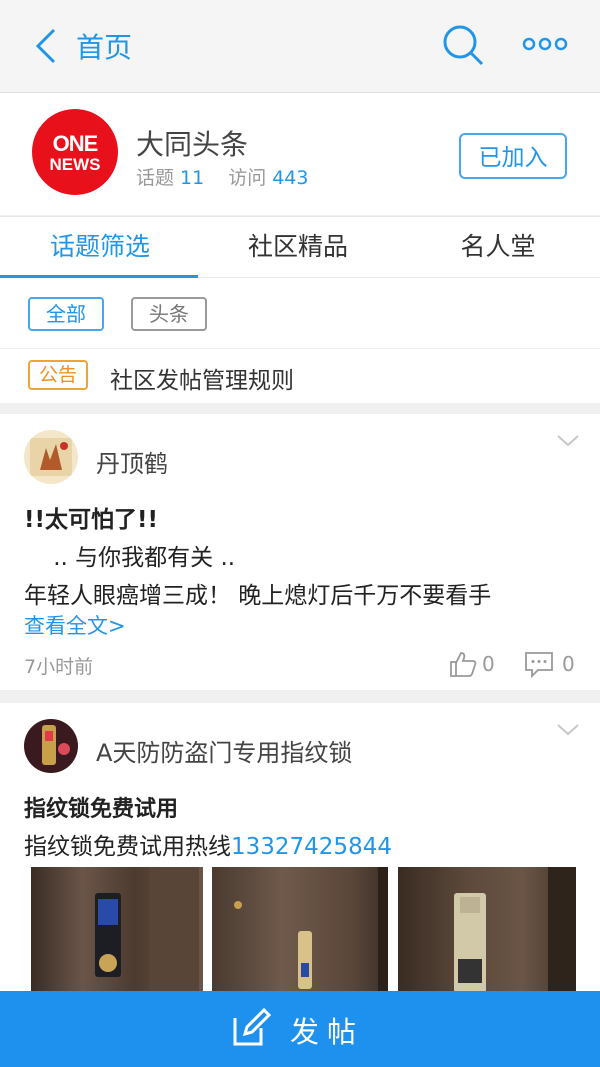 Image resolution: width=600 pixels, height=1067 pixels. Describe the element at coordinates (290, 178) in the screenshot. I see `visits-count: 443` at that location.